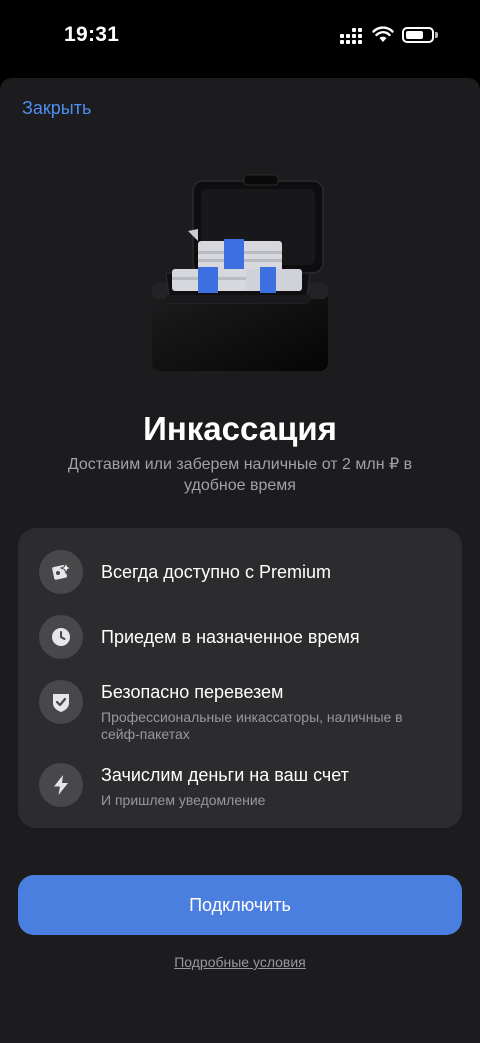  What do you see at coordinates (61, 572) in the screenshot?
I see `premium-star-icon` at bounding box center [61, 572].